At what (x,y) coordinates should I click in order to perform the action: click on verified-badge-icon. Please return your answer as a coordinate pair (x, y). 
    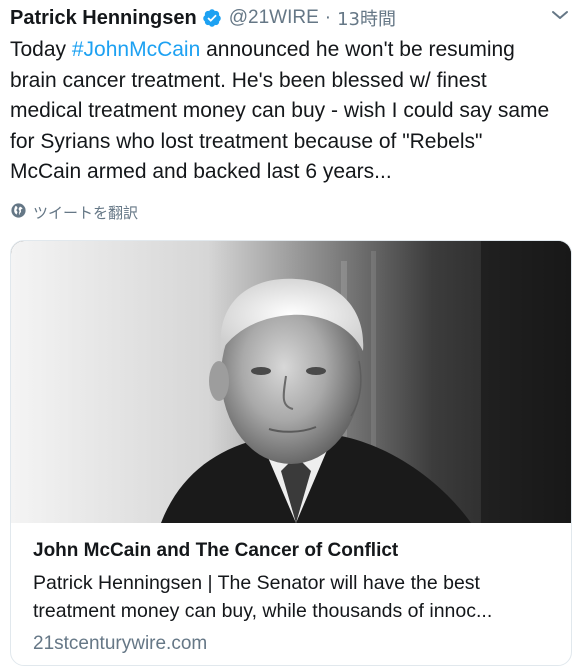
    Looking at the image, I should click on (212, 18).